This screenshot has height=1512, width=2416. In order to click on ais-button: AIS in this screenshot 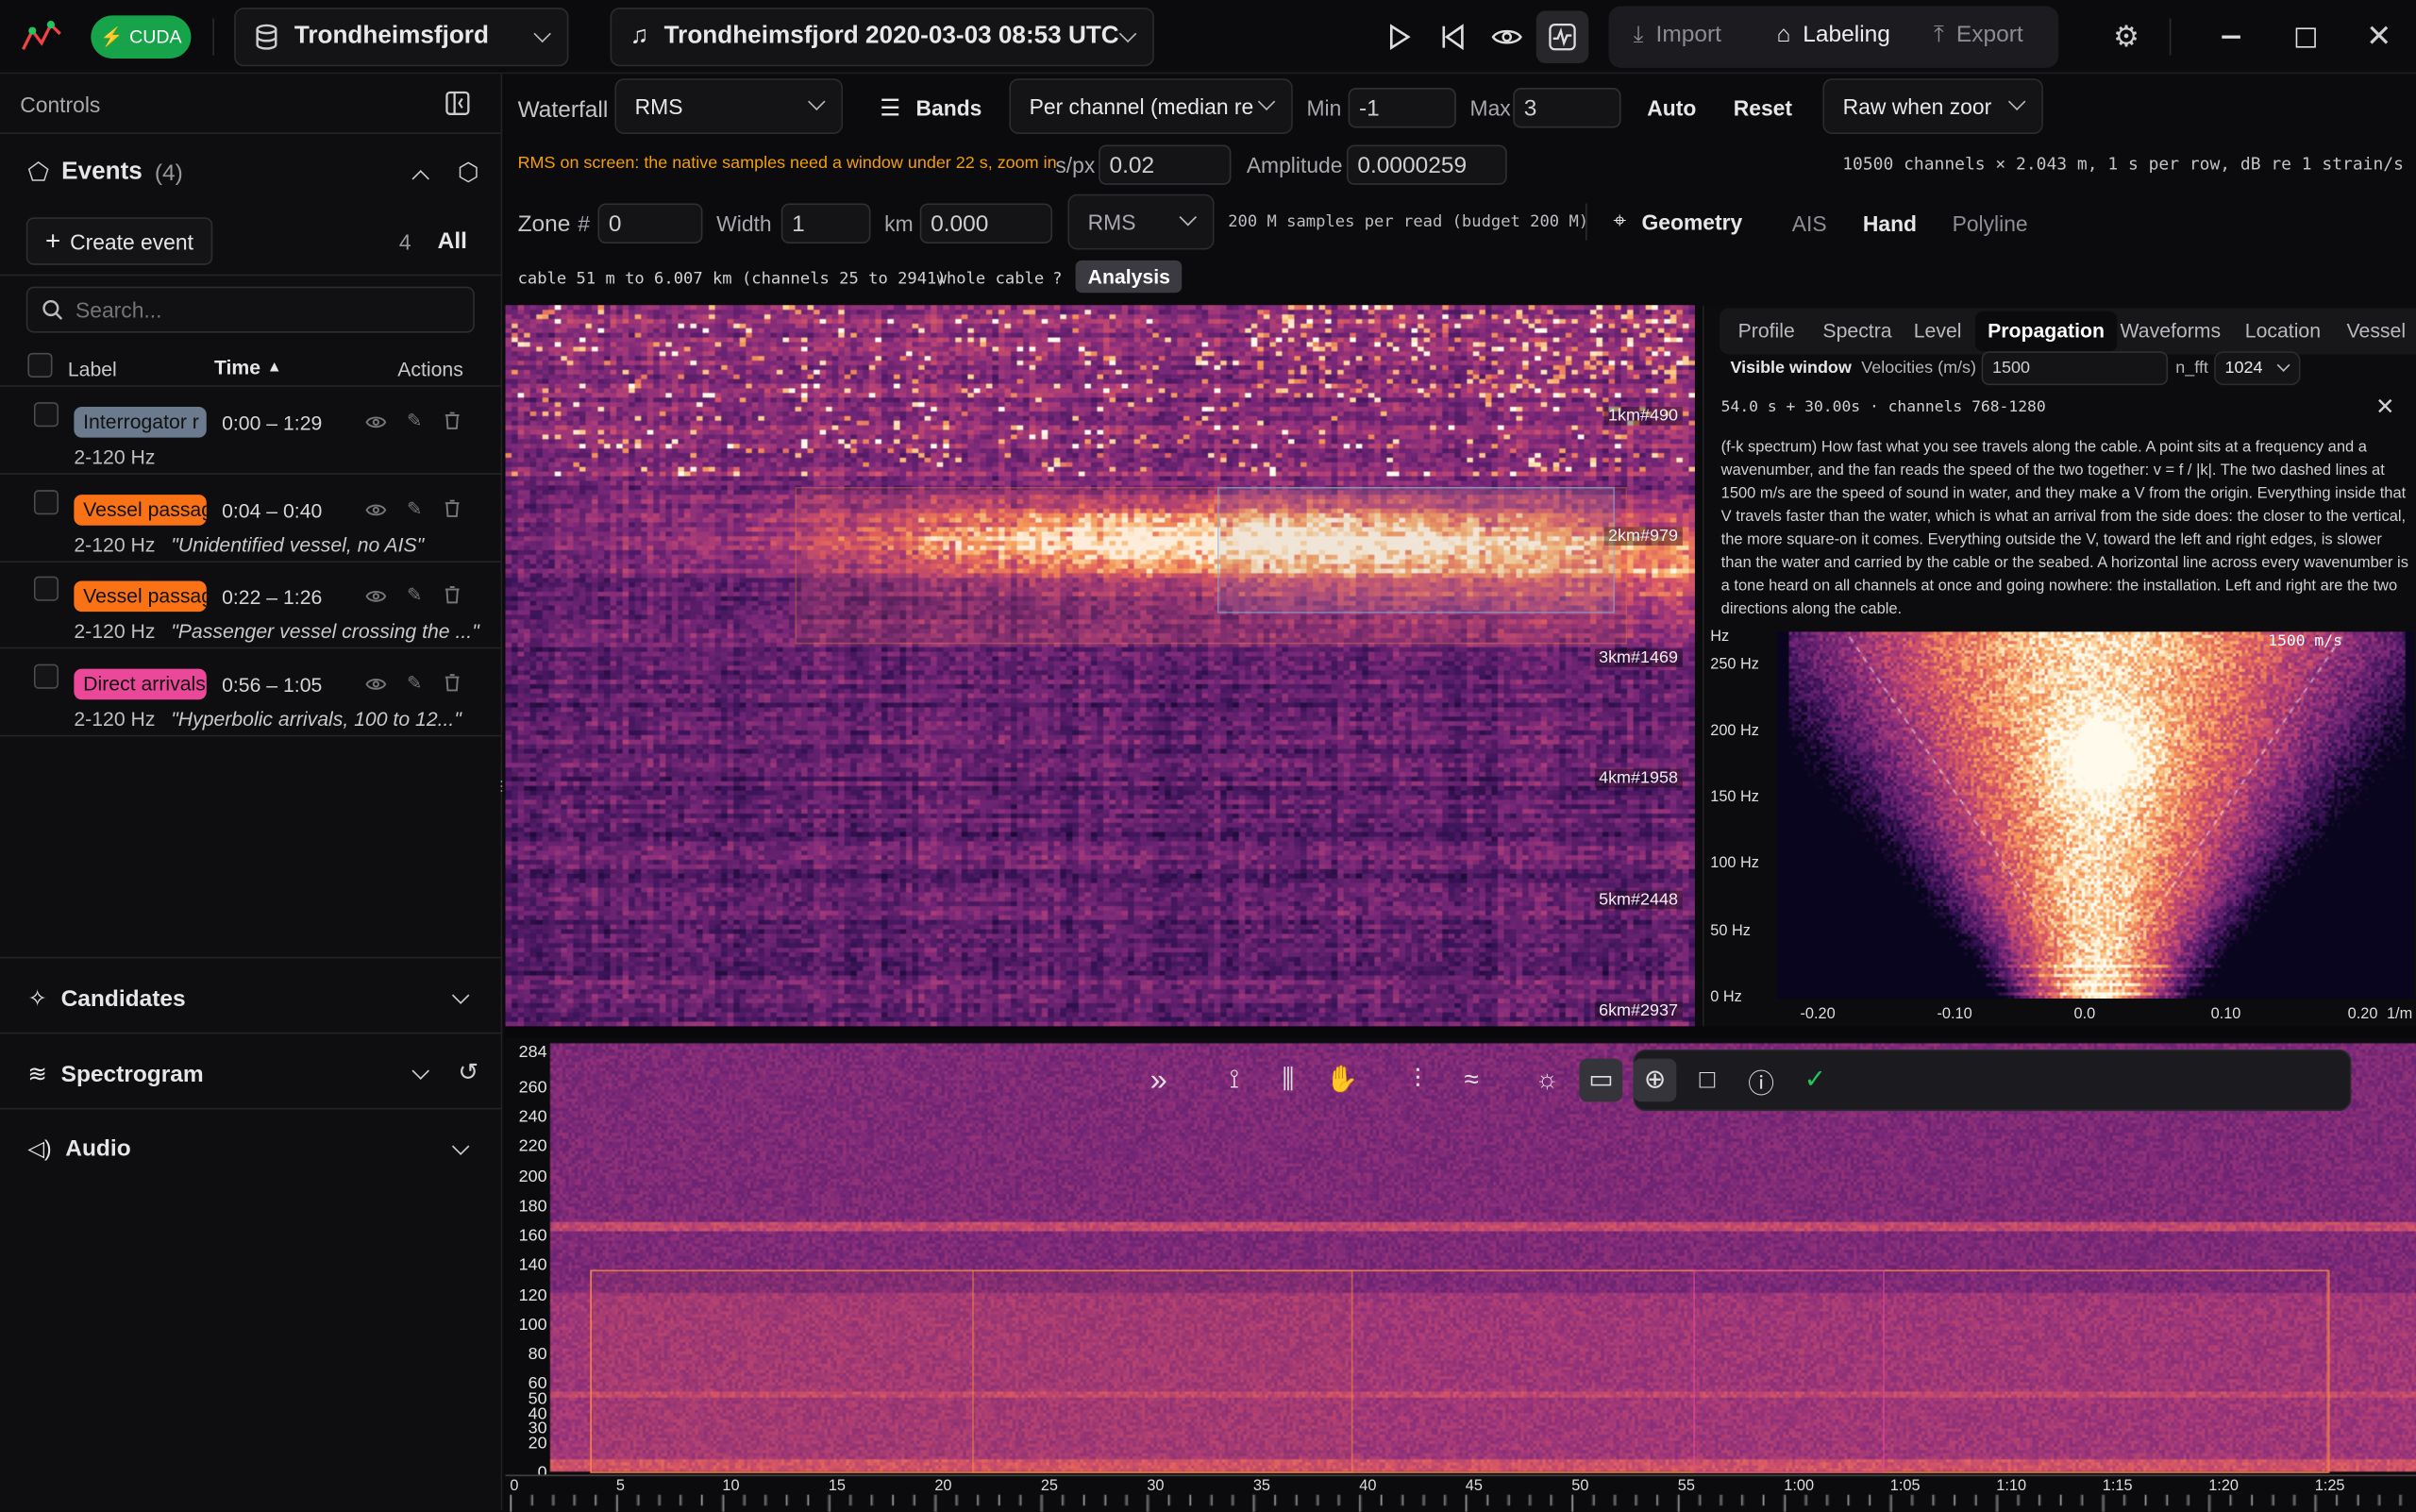, I will do `click(1809, 223)`.